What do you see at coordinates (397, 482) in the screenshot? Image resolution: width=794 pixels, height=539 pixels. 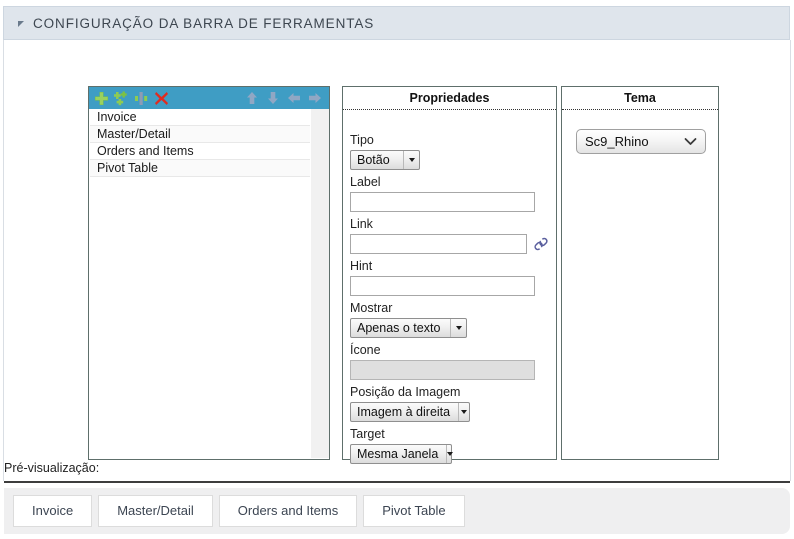 I see `preview-divider` at bounding box center [397, 482].